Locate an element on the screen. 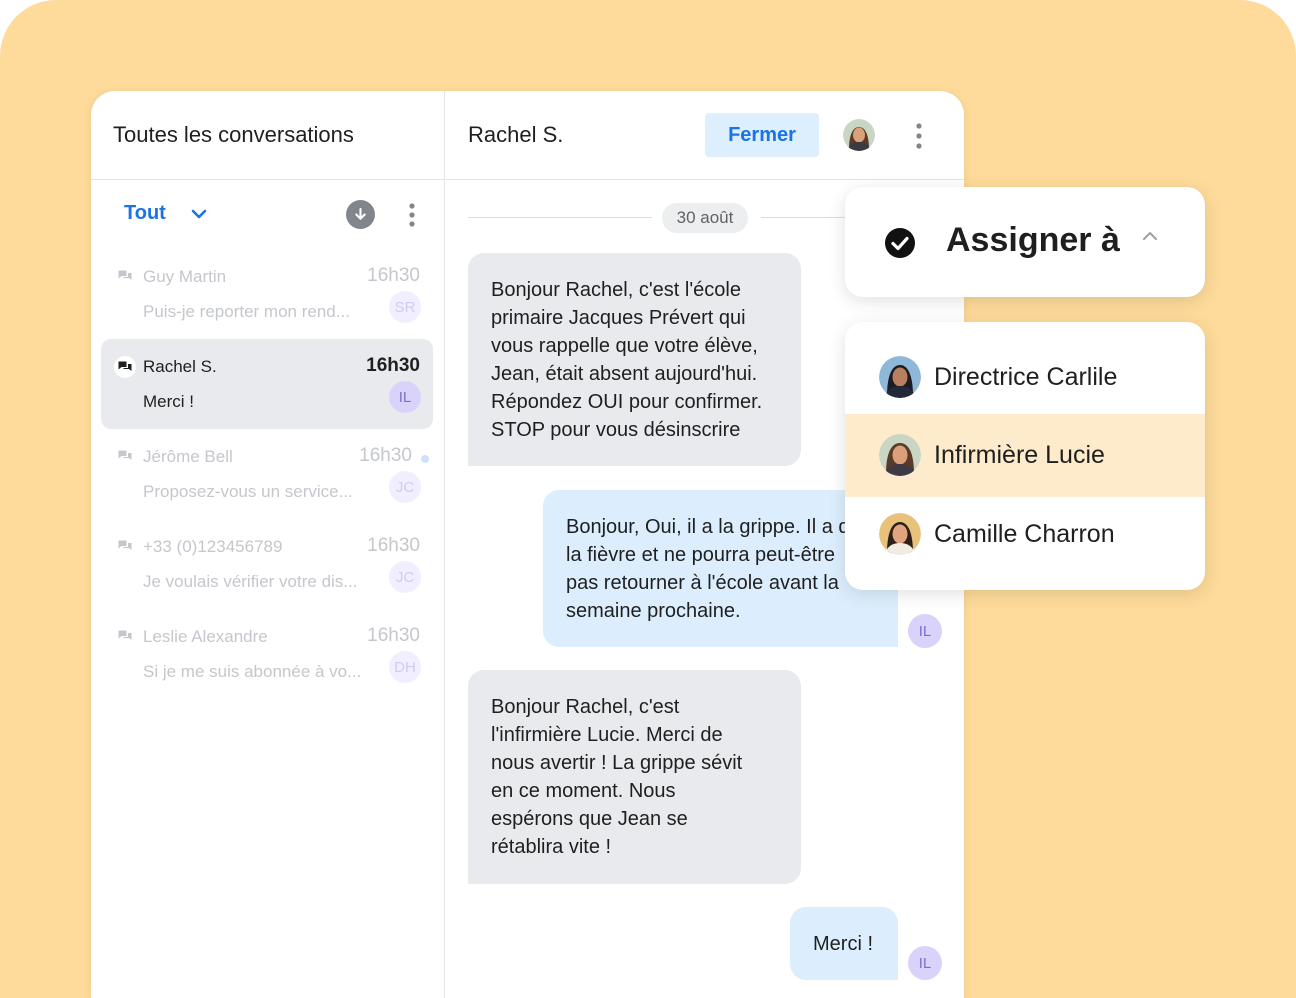 This screenshot has width=1296, height=998. assign-to-header: Assigner à is located at coordinates (1025, 242).